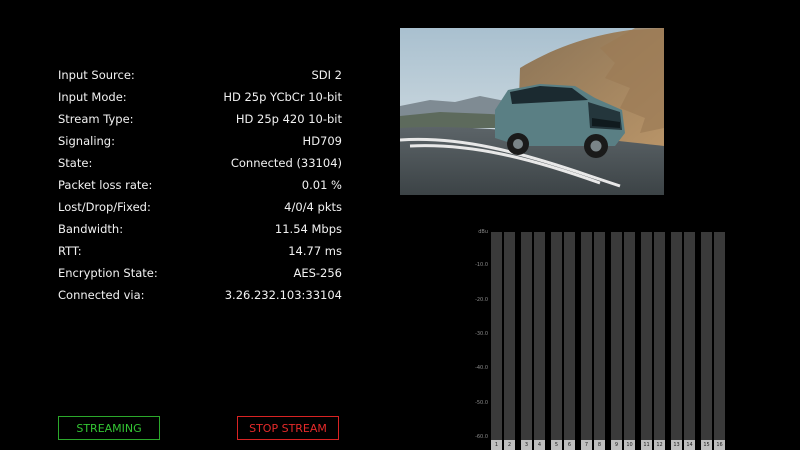  Describe the element at coordinates (481, 300) in the screenshot. I see `meter-scale-label: -20.0` at that location.